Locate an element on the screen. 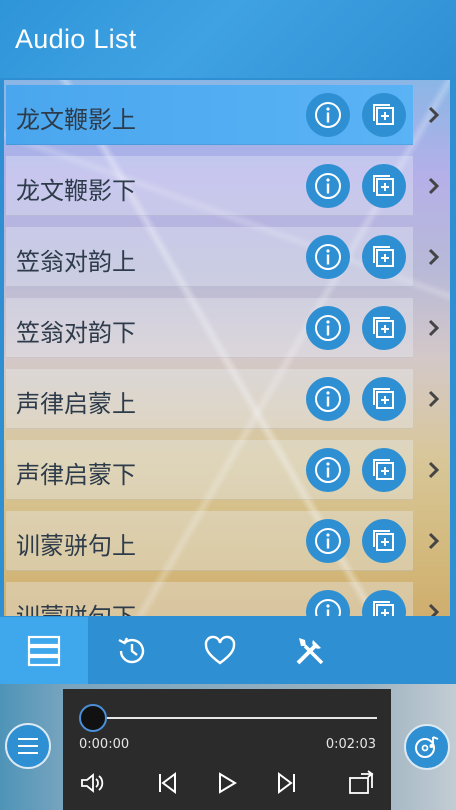 This screenshot has width=456, height=810. repeat-icon is located at coordinates (361, 782).